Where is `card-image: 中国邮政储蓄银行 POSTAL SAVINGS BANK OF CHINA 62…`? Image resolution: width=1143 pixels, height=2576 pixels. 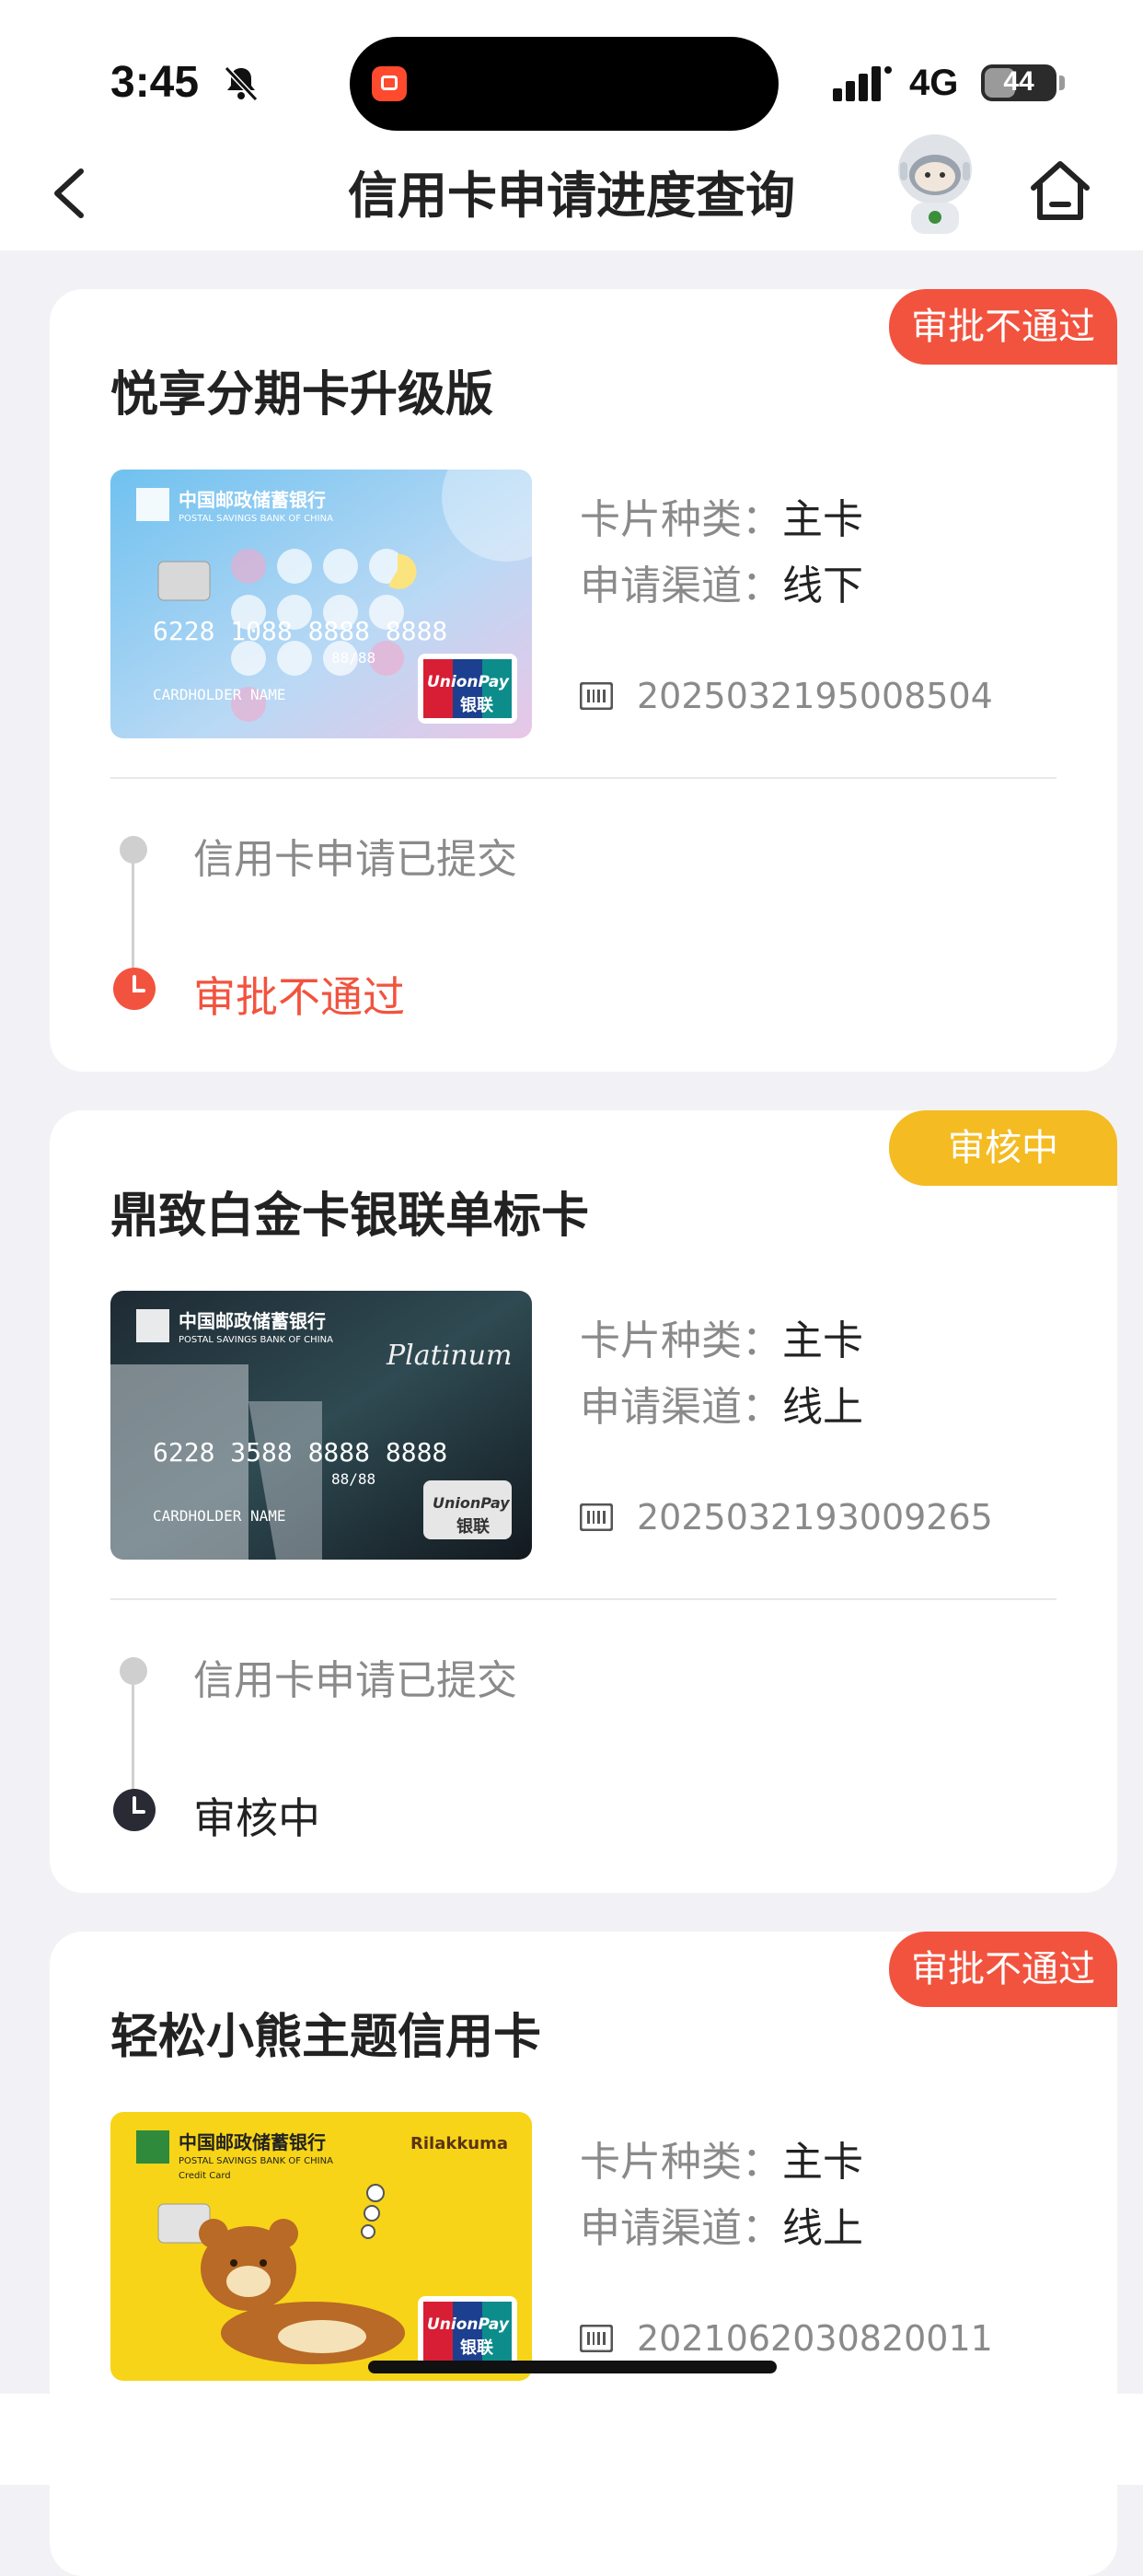 card-image: 中国邮政储蓄银行 POSTAL SAVINGS BANK OF CHINA 62… is located at coordinates (321, 604).